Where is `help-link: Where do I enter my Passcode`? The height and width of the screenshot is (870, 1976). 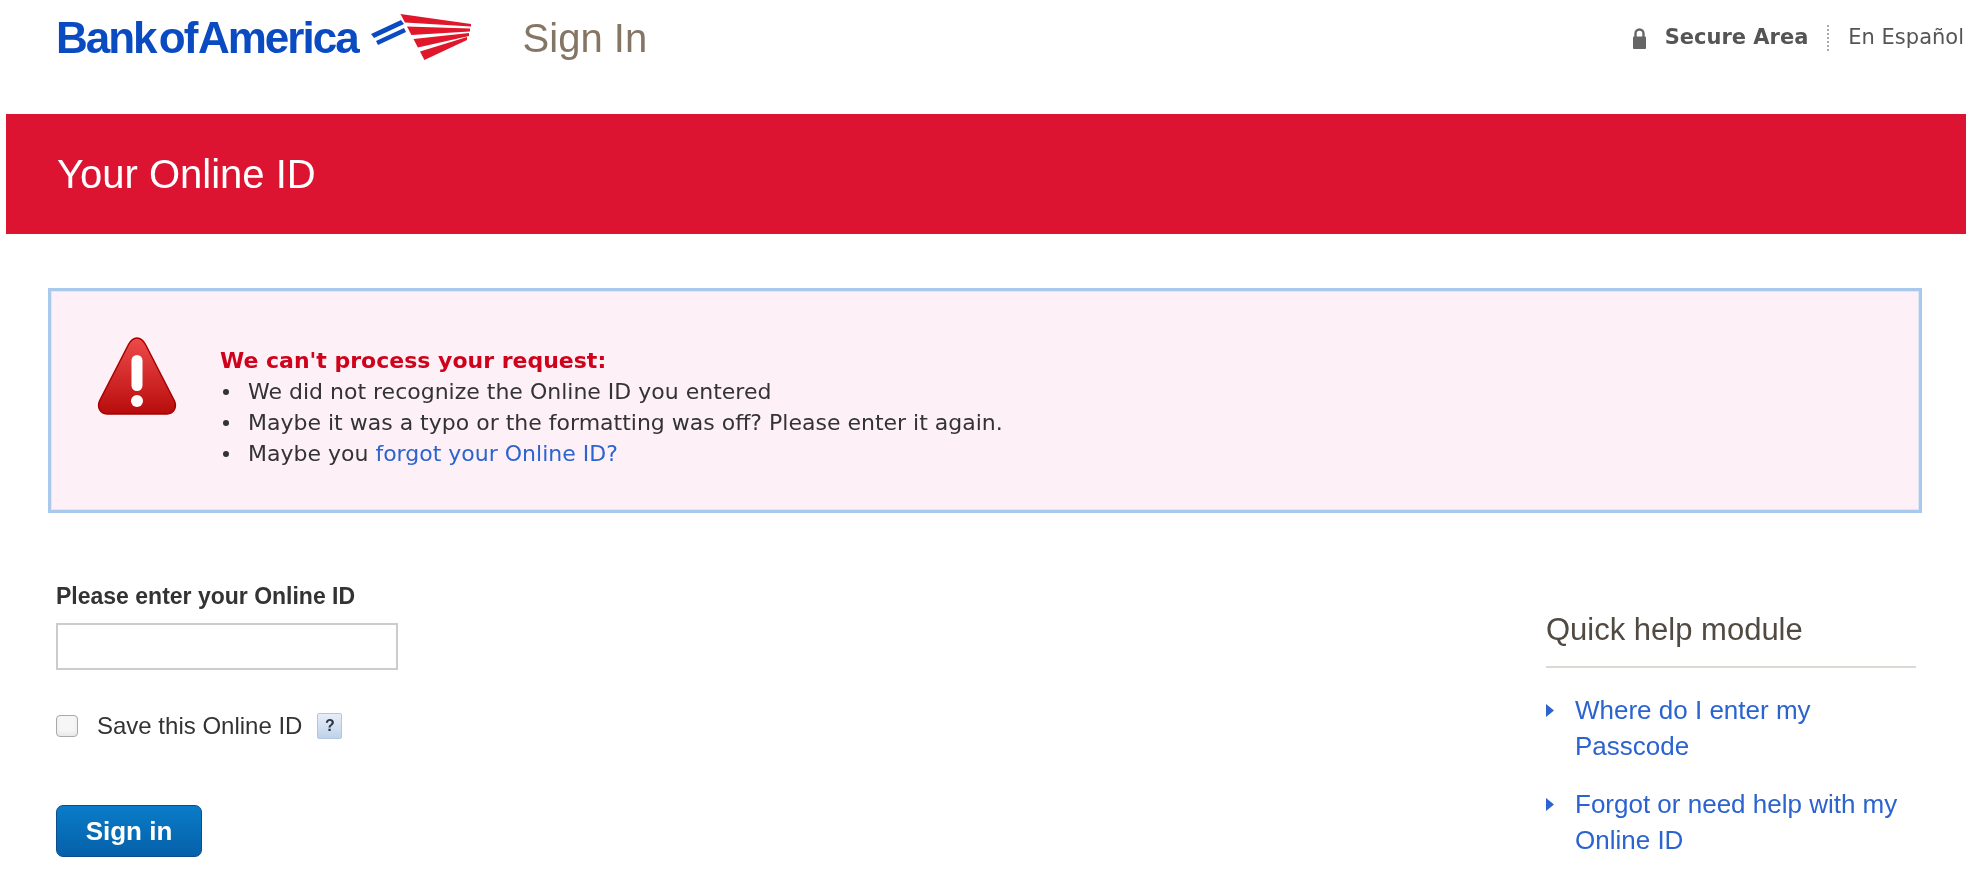
help-link: Where do I enter my Passcode is located at coordinates (1744, 728).